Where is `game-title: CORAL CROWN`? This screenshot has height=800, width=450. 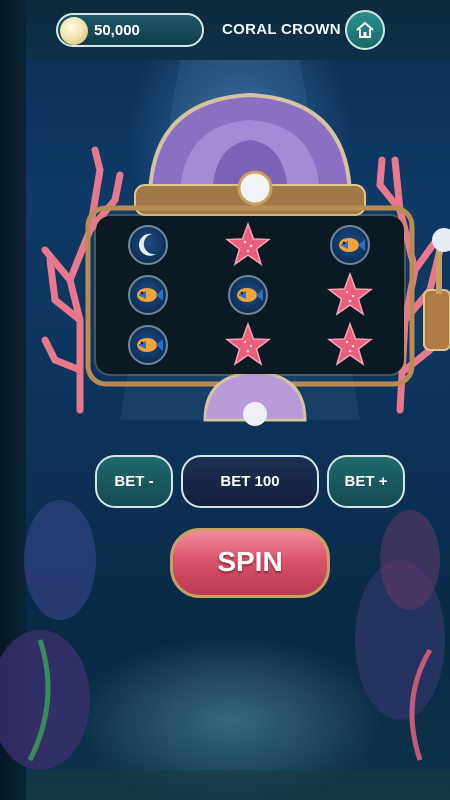
game-title: CORAL CROWN is located at coordinates (281, 29).